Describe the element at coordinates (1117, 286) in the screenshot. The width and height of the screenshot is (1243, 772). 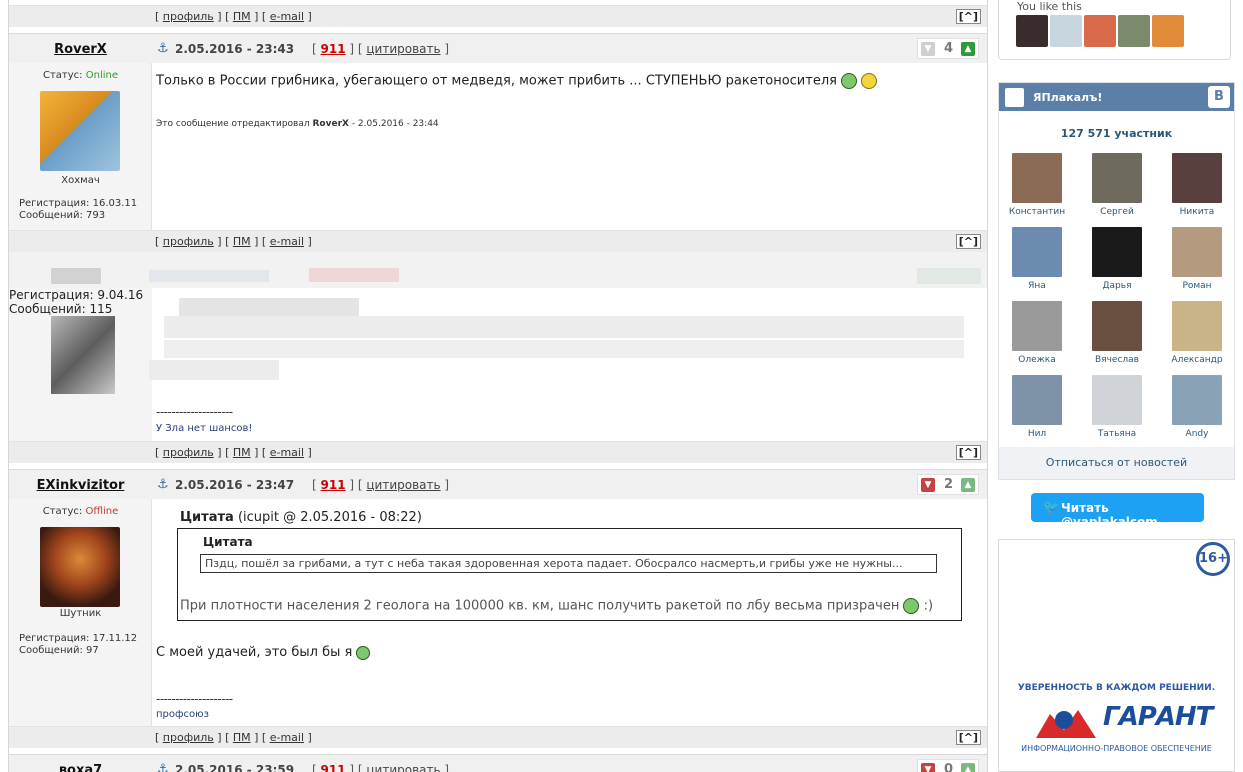
I see `member-name: Дарья` at that location.